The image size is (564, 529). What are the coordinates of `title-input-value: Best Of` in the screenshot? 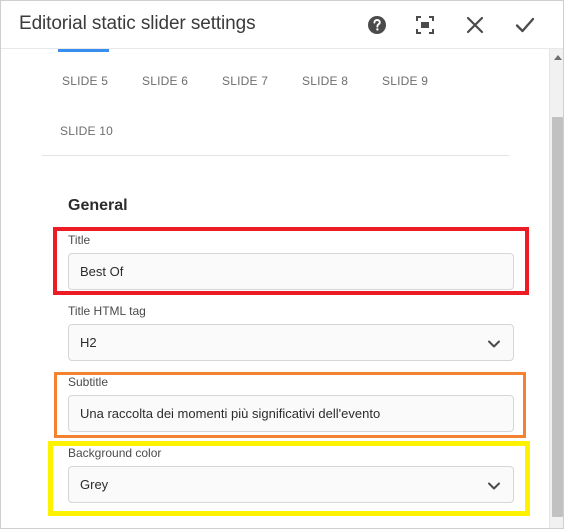 It's located at (102, 271).